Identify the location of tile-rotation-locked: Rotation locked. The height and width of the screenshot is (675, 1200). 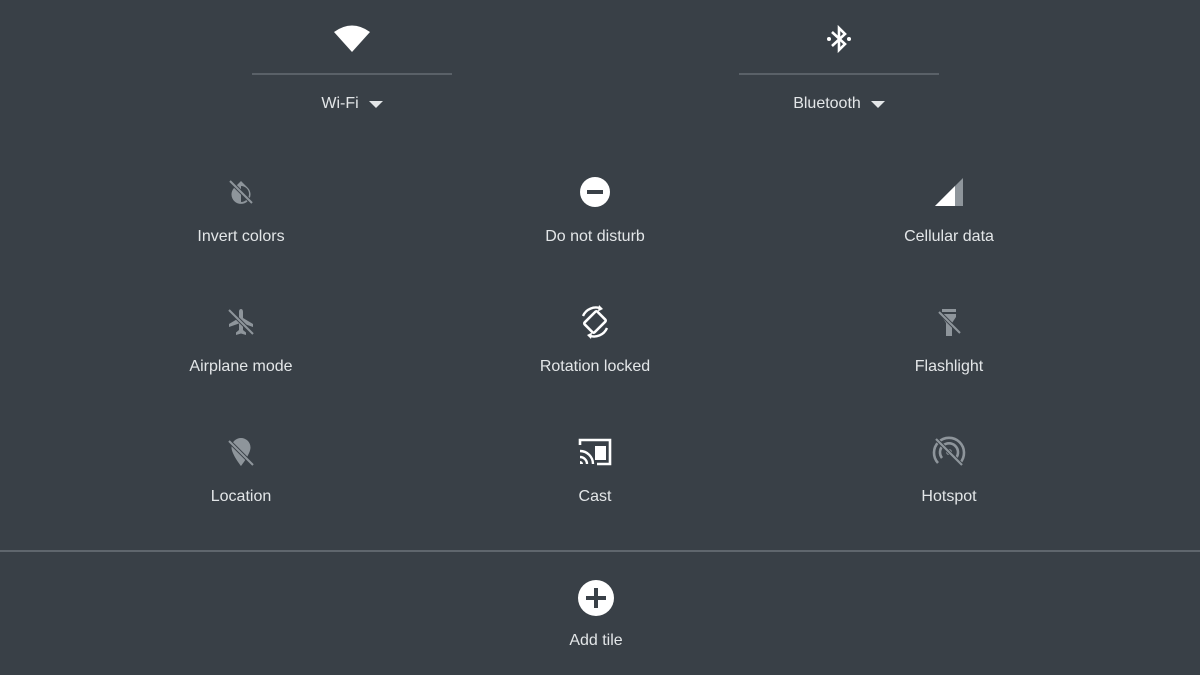
(595, 352).